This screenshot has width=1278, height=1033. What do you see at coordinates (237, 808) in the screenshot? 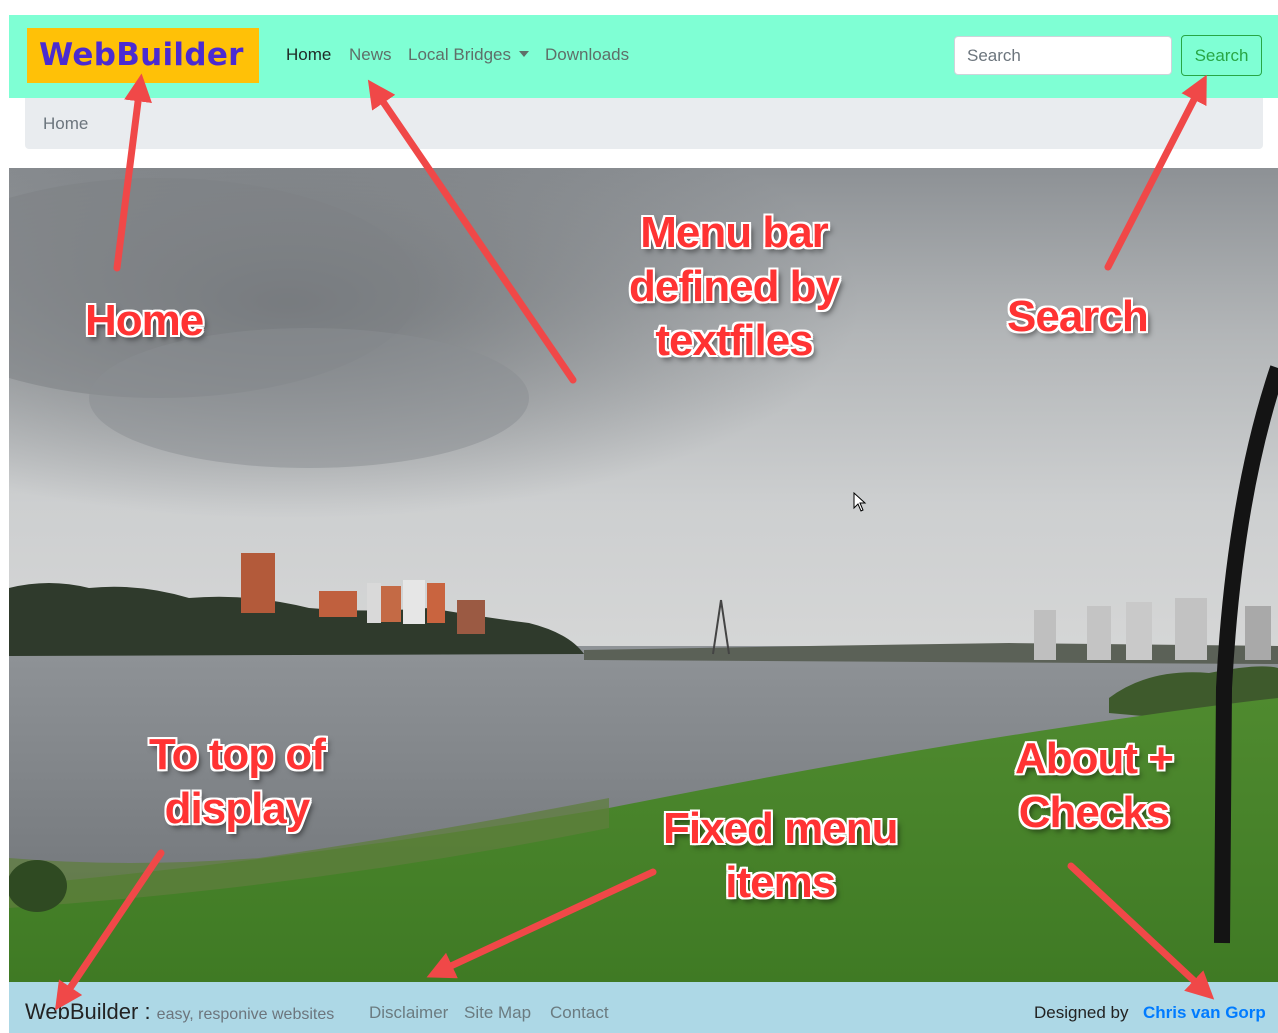
I see `annotation-to-top-line-2: display` at bounding box center [237, 808].